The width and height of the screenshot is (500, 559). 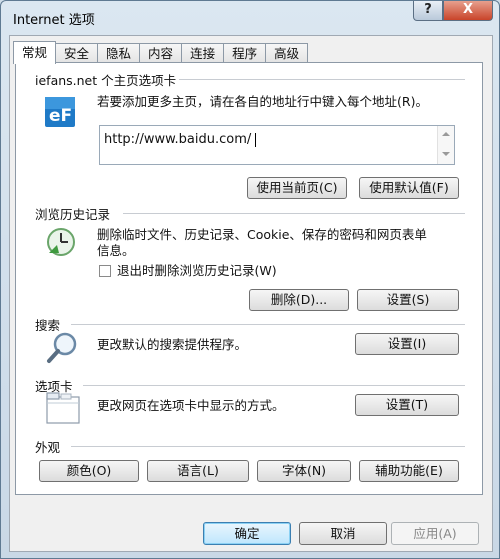 What do you see at coordinates (35, 52) in the screenshot?
I see `tab-general: 常规` at bounding box center [35, 52].